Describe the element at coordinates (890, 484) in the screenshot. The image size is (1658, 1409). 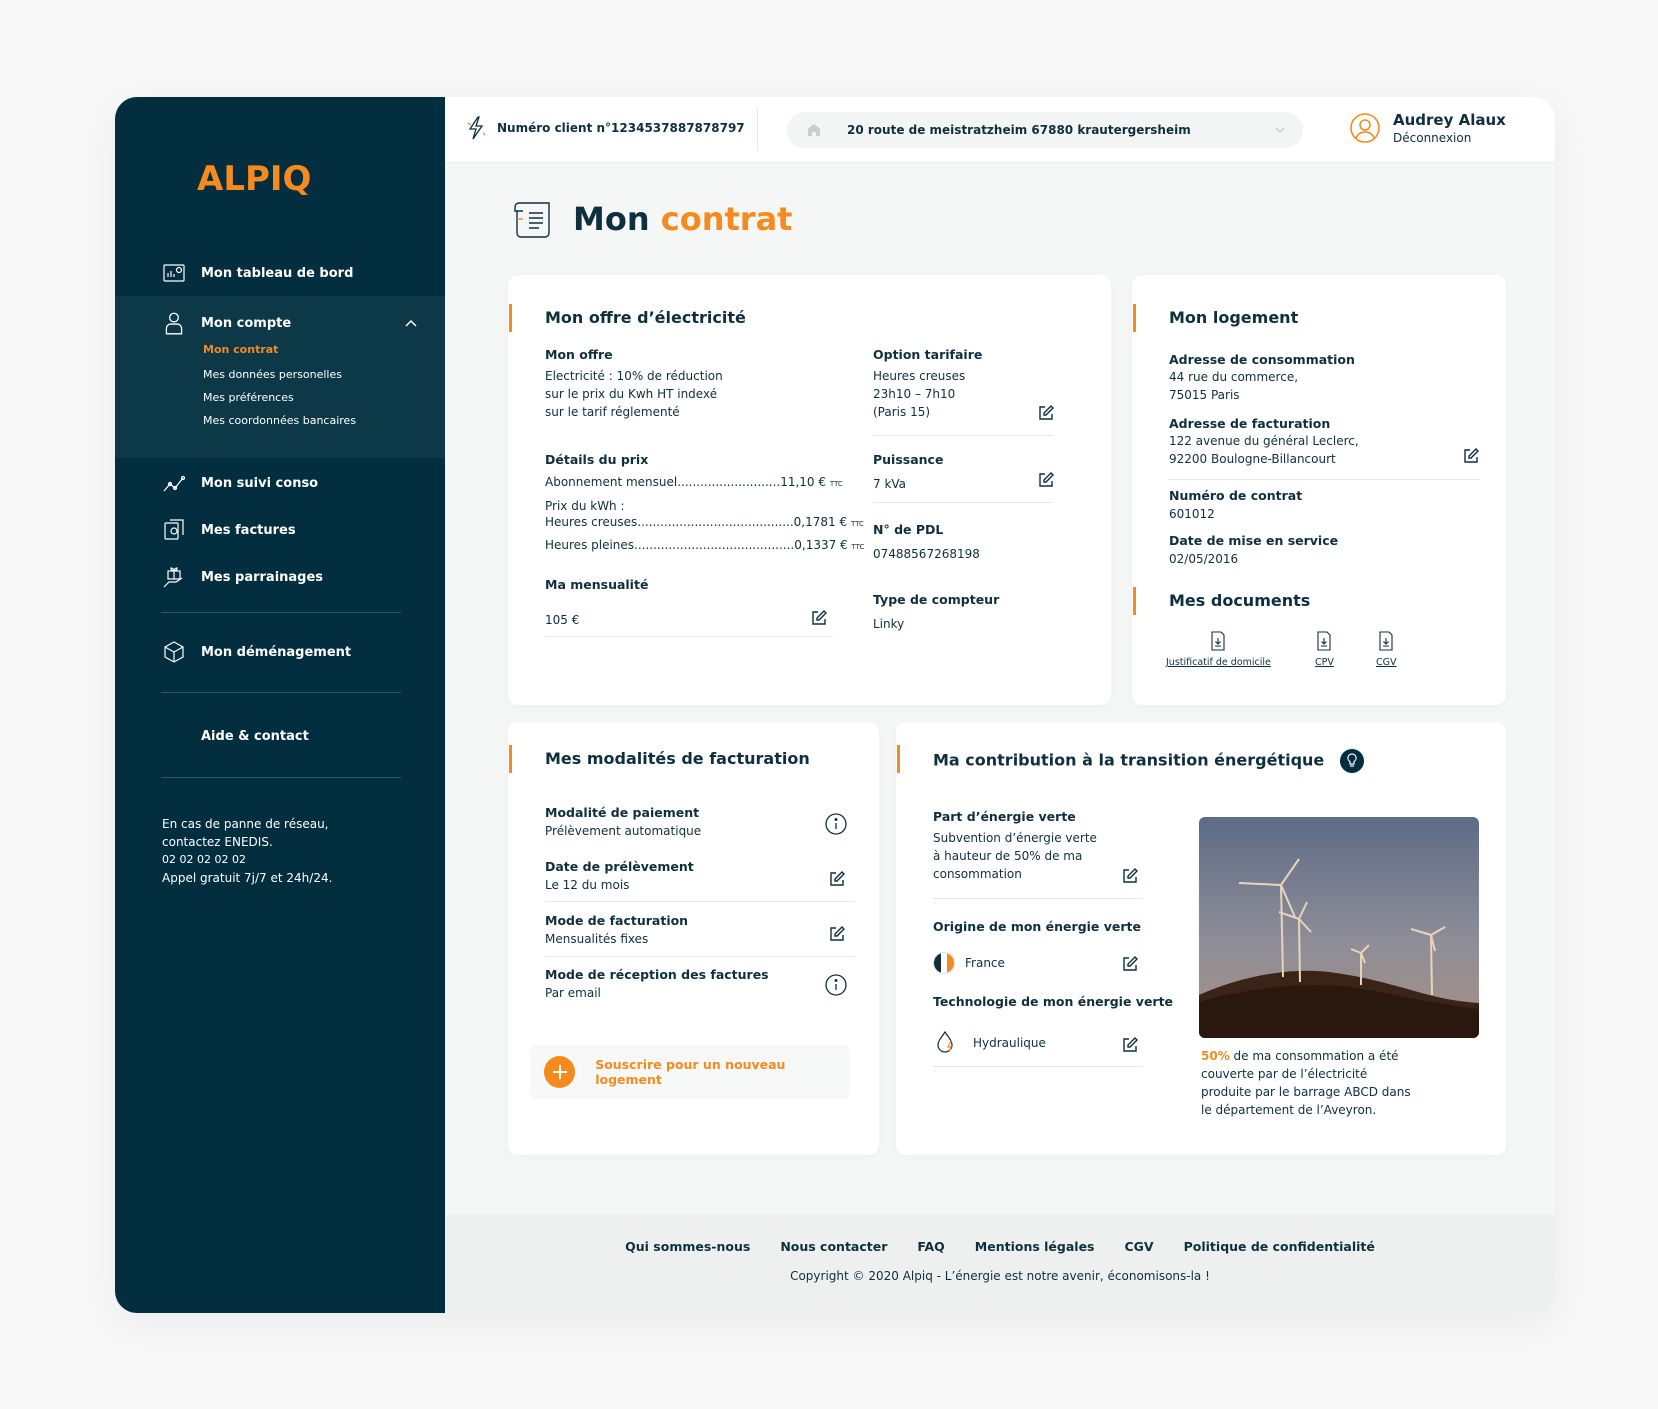
I see `power-value: 7 kVa` at that location.